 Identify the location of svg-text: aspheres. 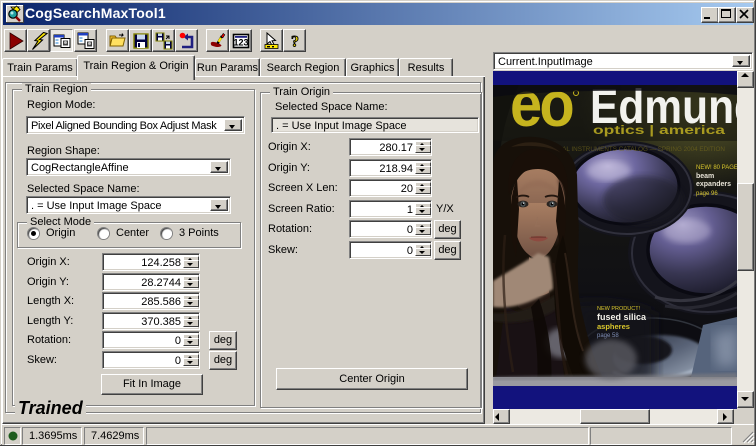
(613, 326).